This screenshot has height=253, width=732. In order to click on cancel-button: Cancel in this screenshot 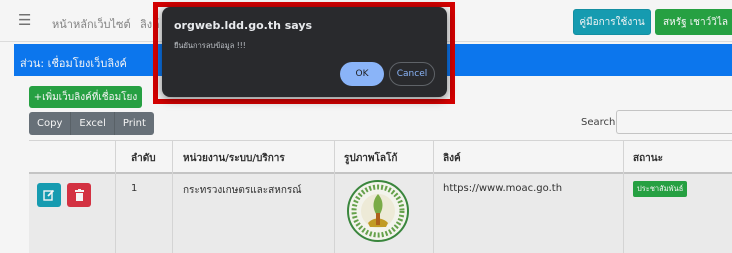, I will do `click(412, 74)`.